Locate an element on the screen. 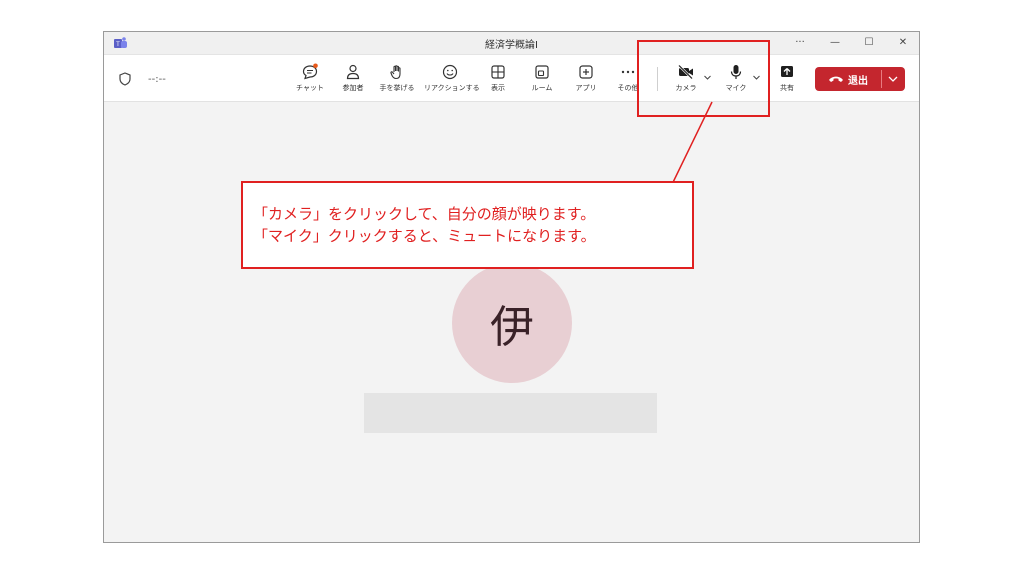 The height and width of the screenshot is (576, 1024). leave-label: 退出 is located at coordinates (858, 81).